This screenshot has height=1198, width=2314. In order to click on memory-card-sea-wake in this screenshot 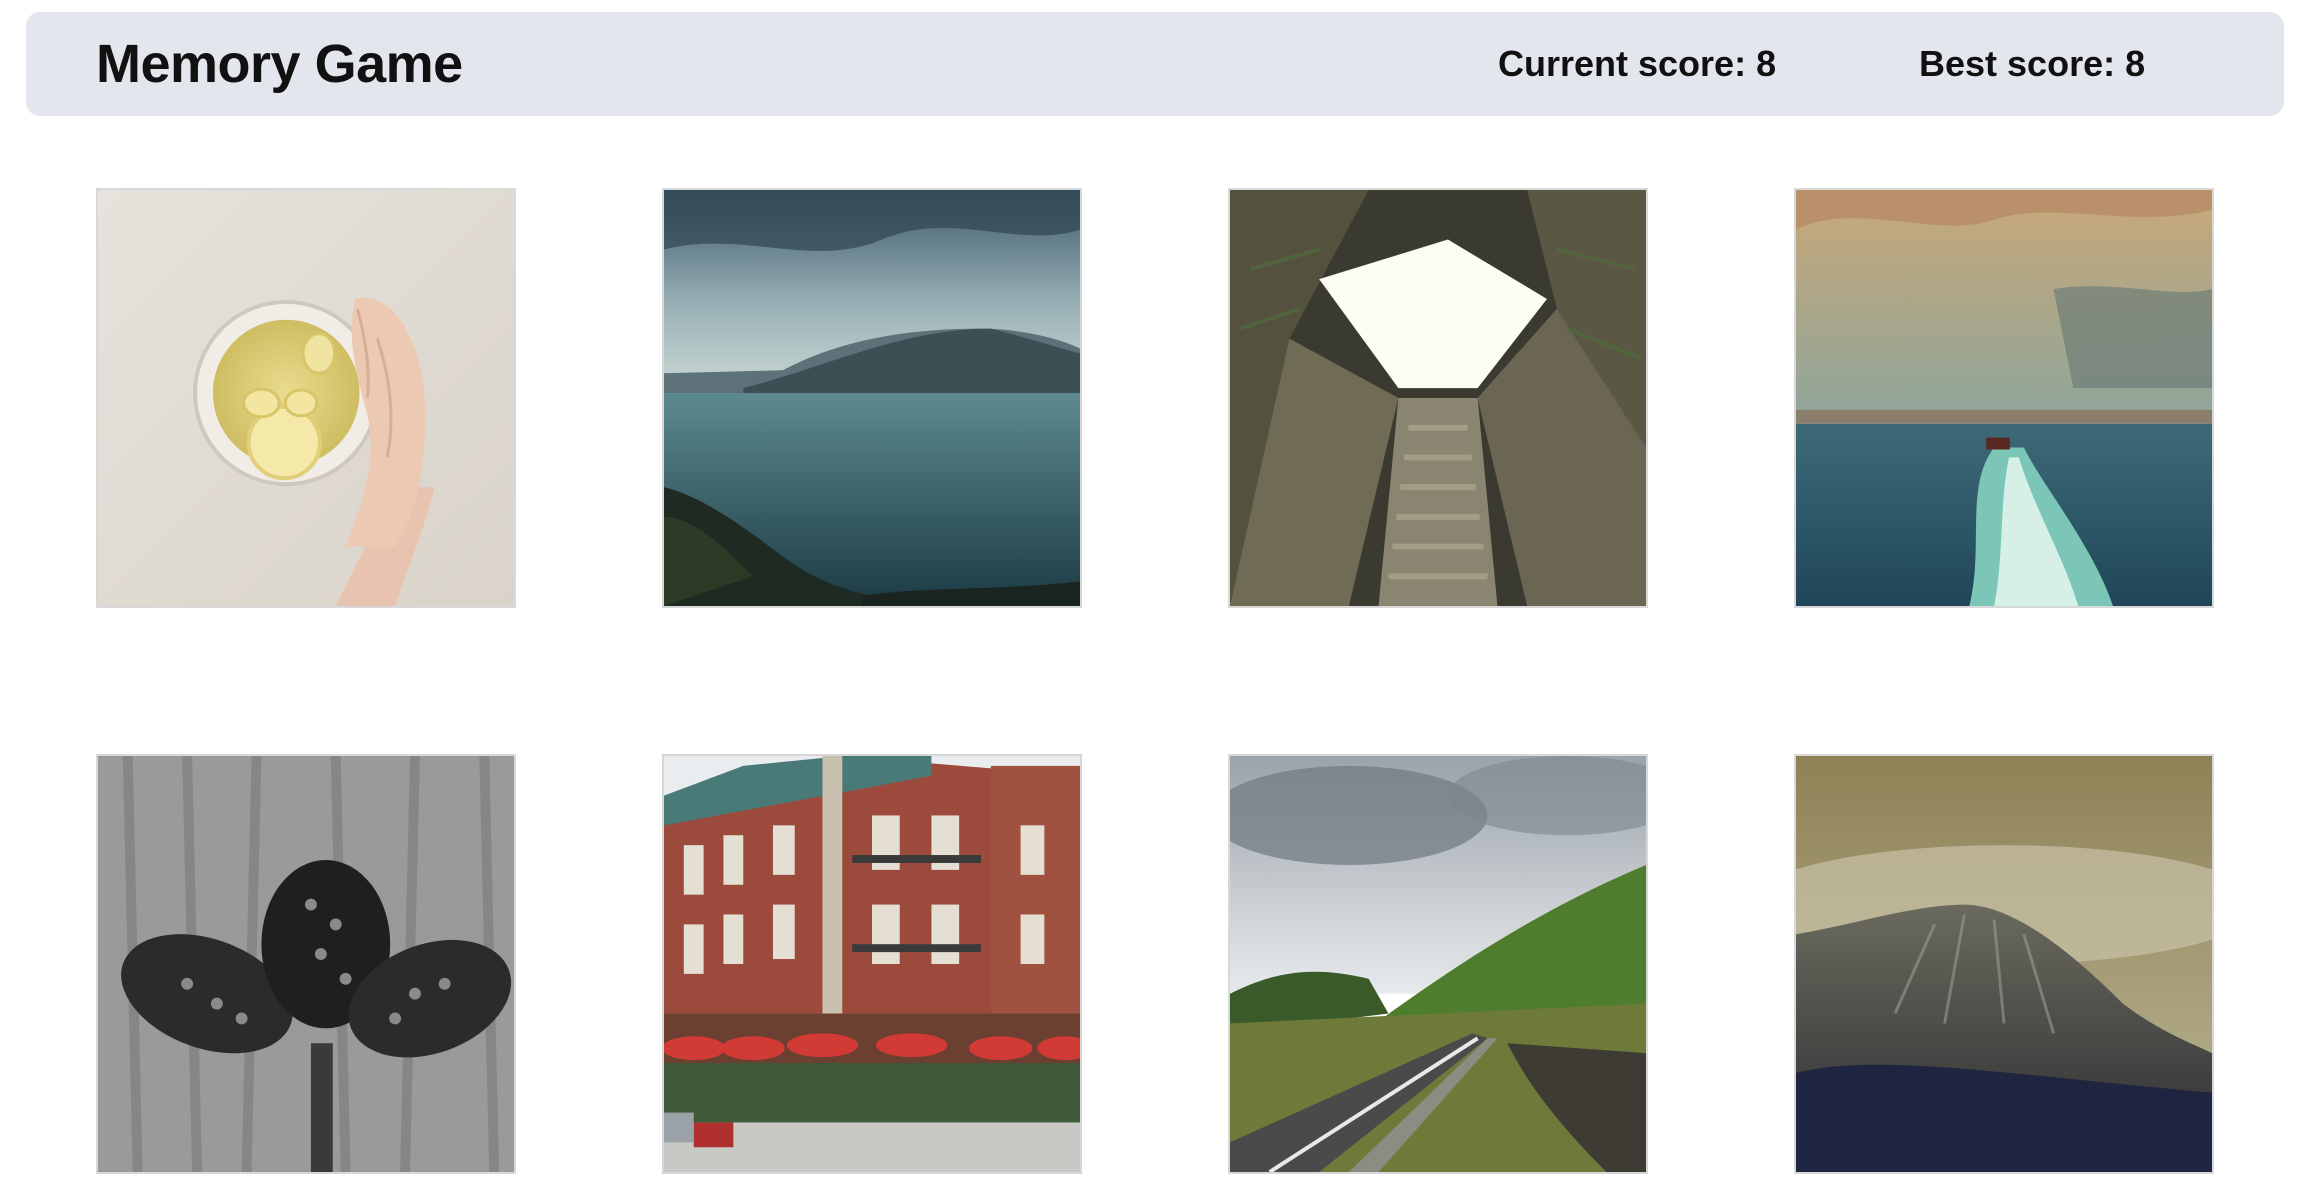, I will do `click(2004, 398)`.